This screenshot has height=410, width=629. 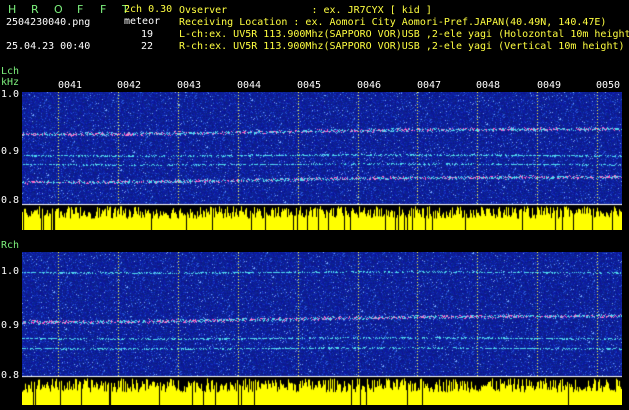 What do you see at coordinates (10, 151) in the screenshot?
I see `lch-ylabel-0-9: 0.9` at bounding box center [10, 151].